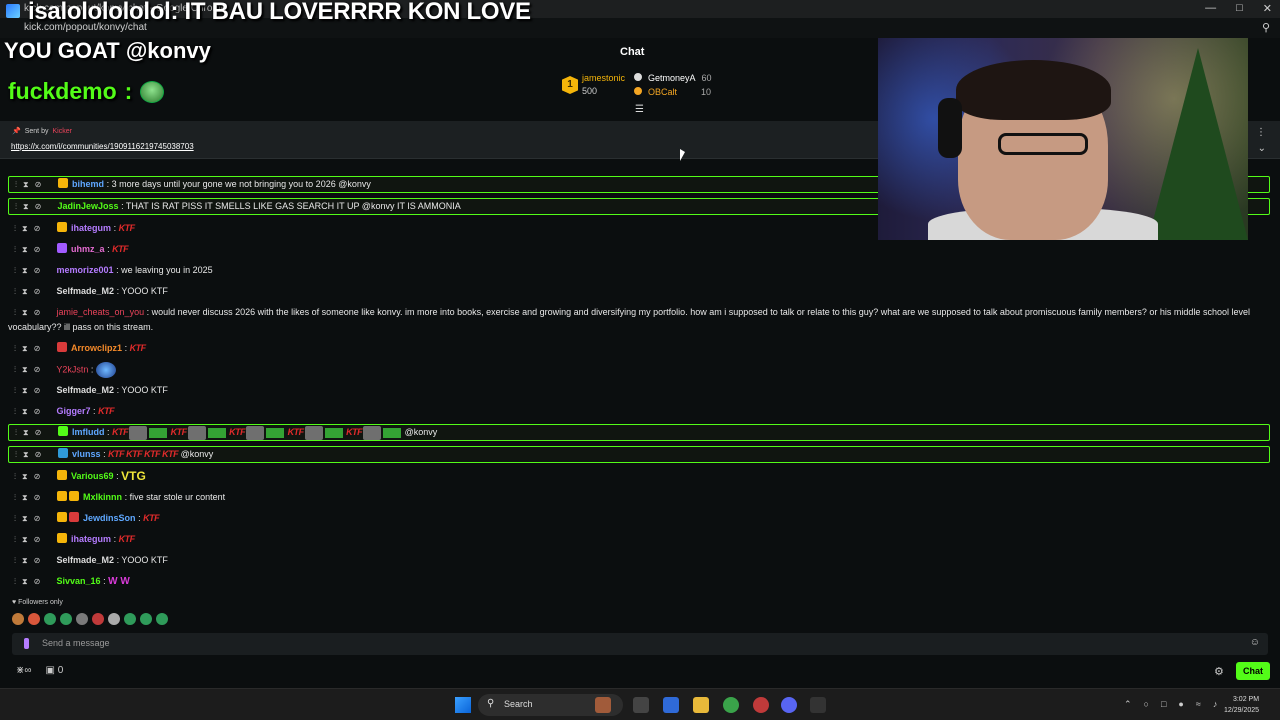 Image resolution: width=1280 pixels, height=720 pixels. Describe the element at coordinates (1128, 704) in the screenshot. I see `chevron-up-icon: ⌃` at that location.